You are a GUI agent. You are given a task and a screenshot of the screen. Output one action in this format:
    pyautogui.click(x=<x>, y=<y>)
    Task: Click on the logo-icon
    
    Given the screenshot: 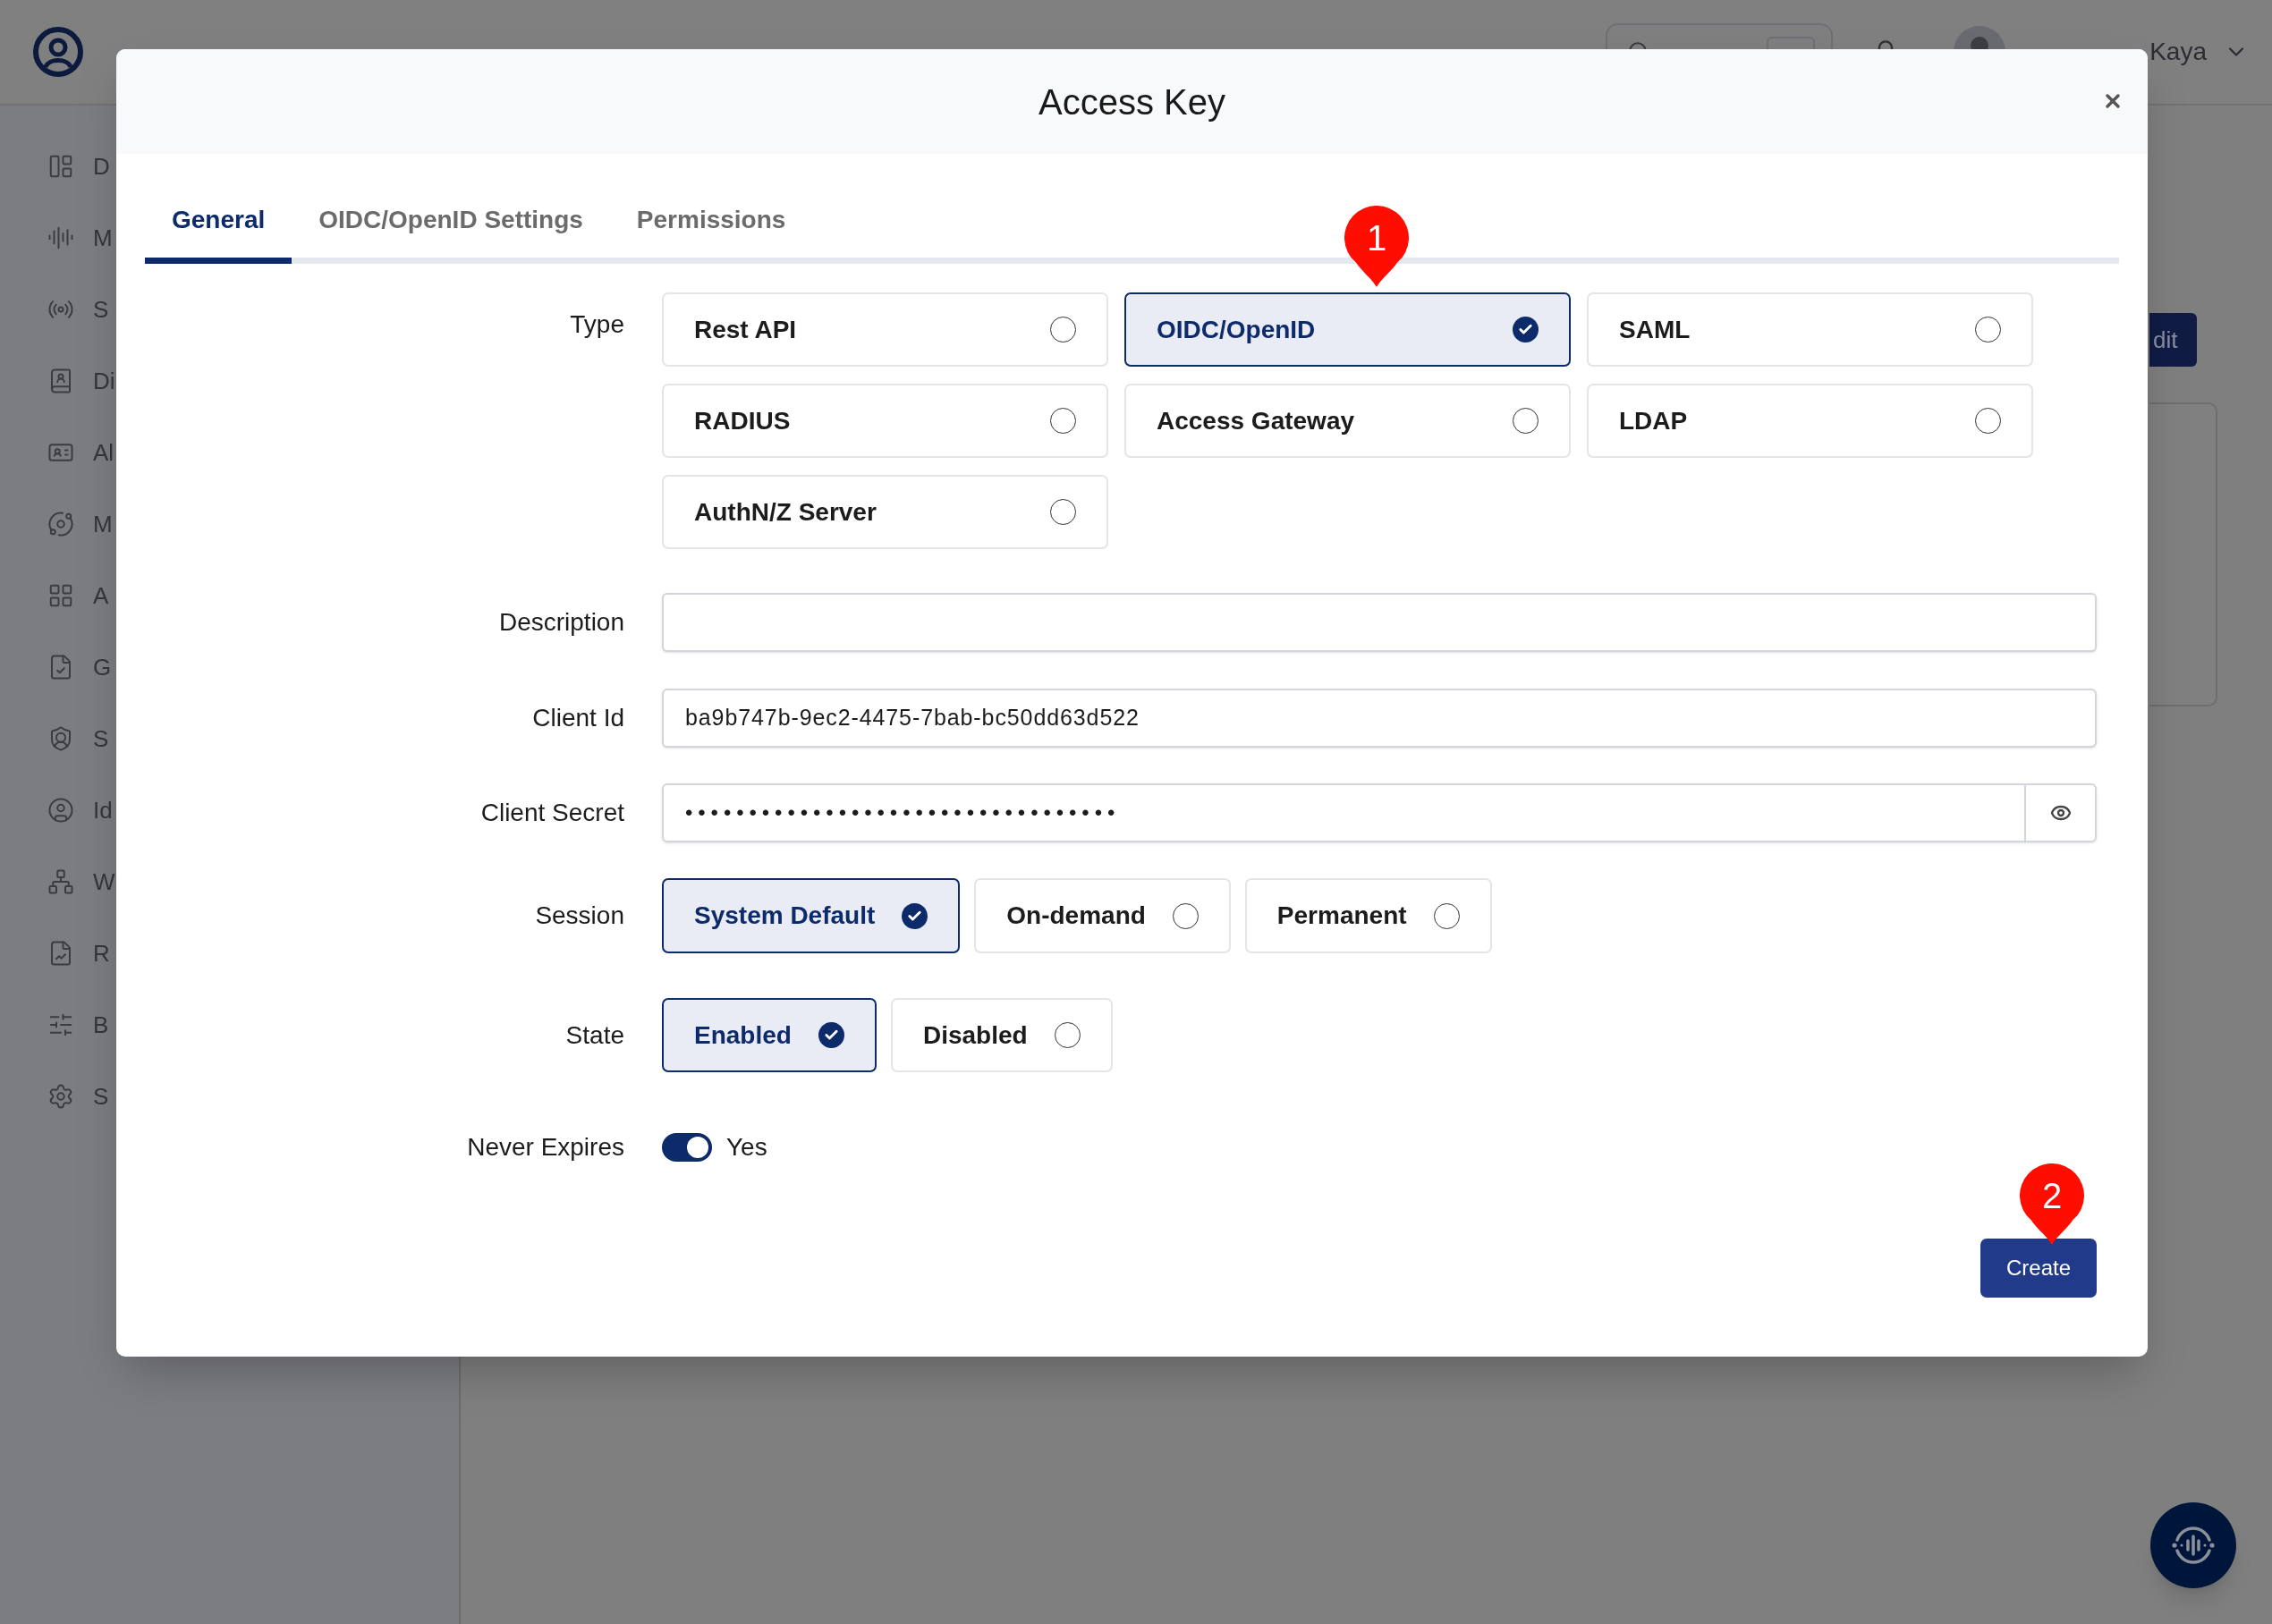 What is the action you would take?
    pyautogui.click(x=58, y=52)
    